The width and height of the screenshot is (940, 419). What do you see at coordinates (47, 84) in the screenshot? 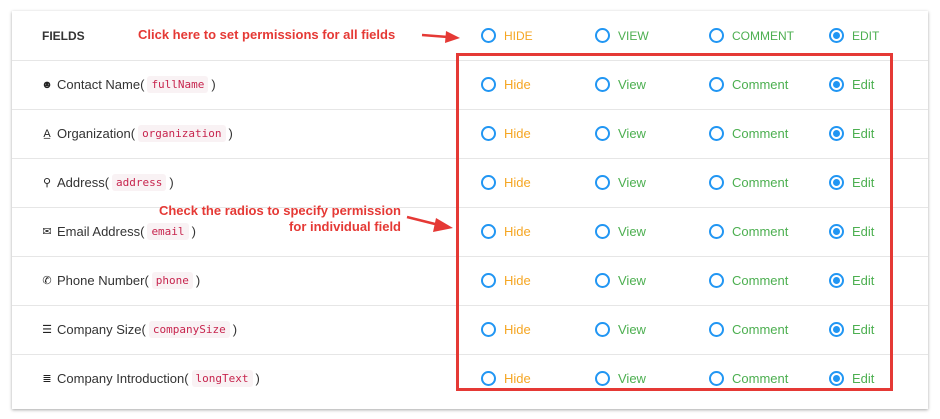
I see `user-icon: ☻` at bounding box center [47, 84].